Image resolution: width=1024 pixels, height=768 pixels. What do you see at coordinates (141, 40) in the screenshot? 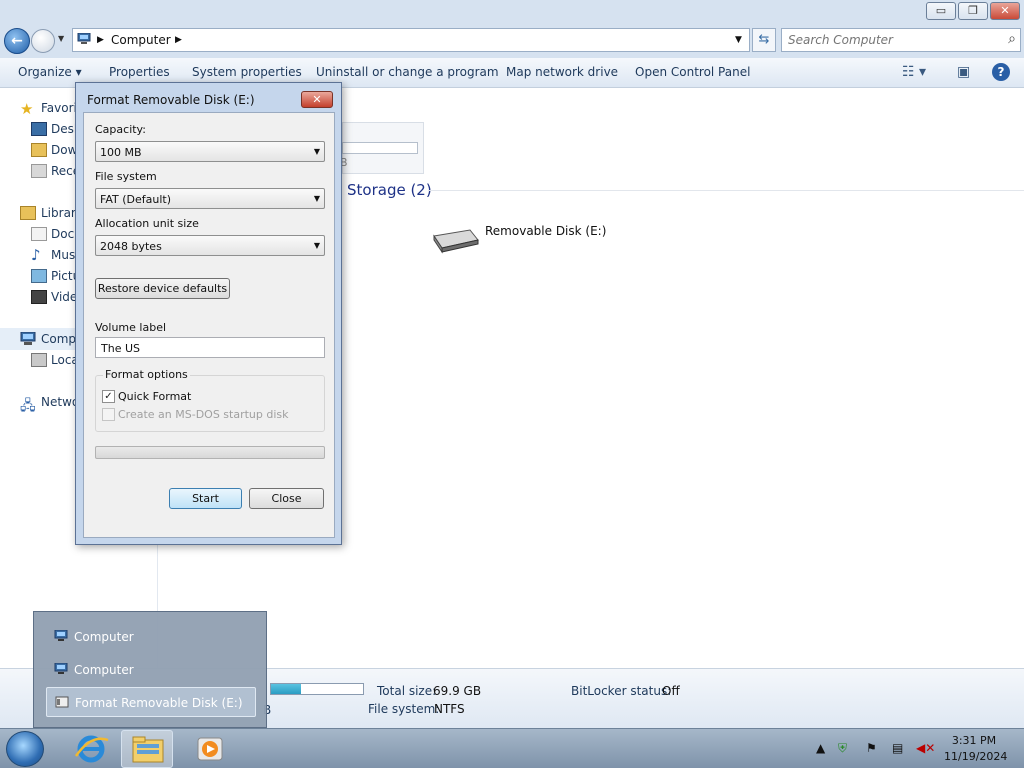
I see `breadcrumb-computer: Computer` at bounding box center [141, 40].